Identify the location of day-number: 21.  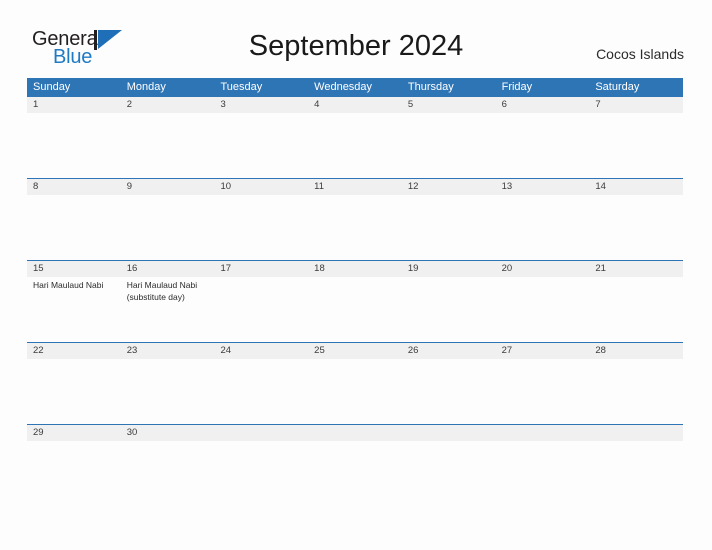
(636, 269).